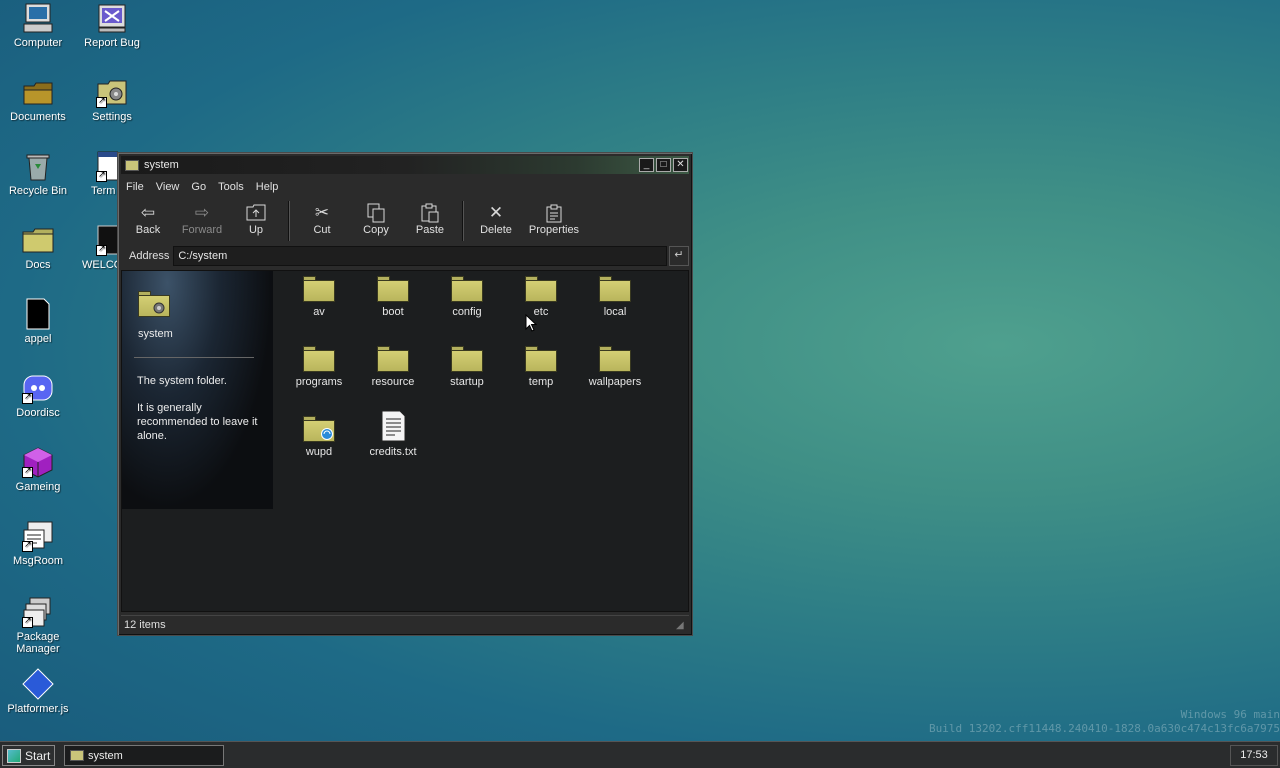 Image resolution: width=1280 pixels, height=768 pixels. I want to click on file-name: startup, so click(467, 382).